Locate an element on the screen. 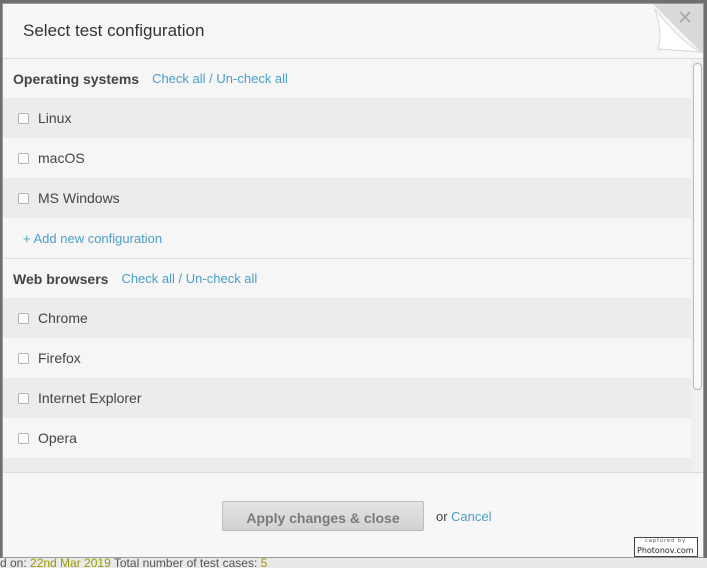 The width and height of the screenshot is (707, 568). capture-watermark-logo: captured by Photonov.com is located at coordinates (666, 547).